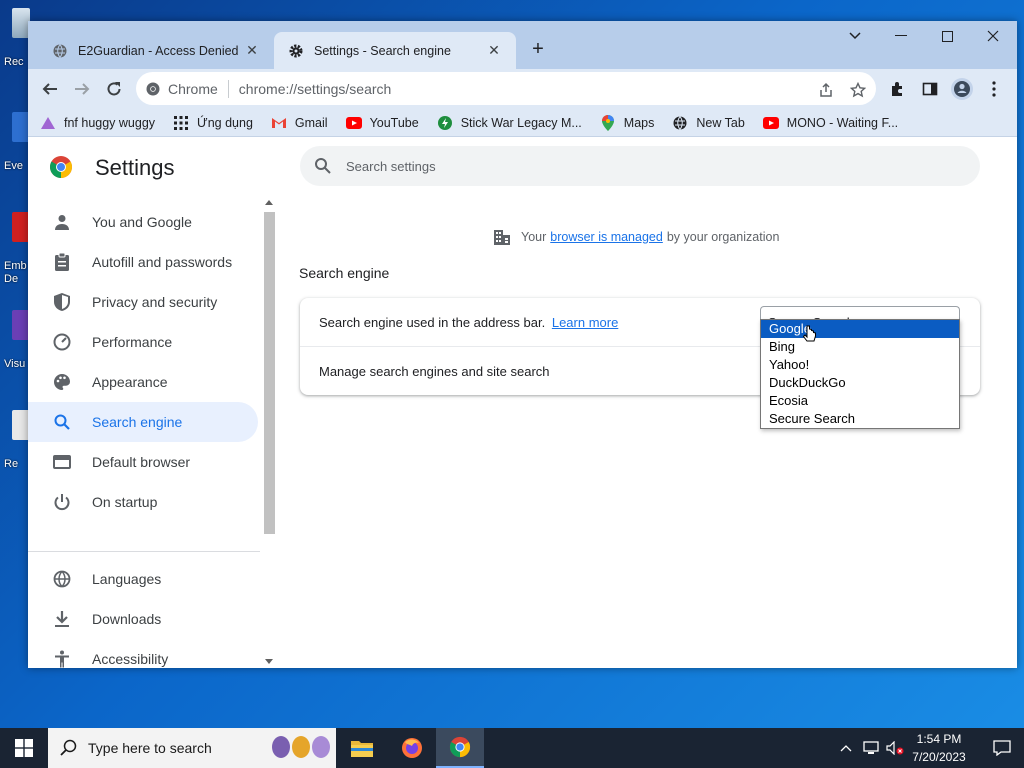 This screenshot has height=768, width=1024. I want to click on menu-button, so click(994, 89).